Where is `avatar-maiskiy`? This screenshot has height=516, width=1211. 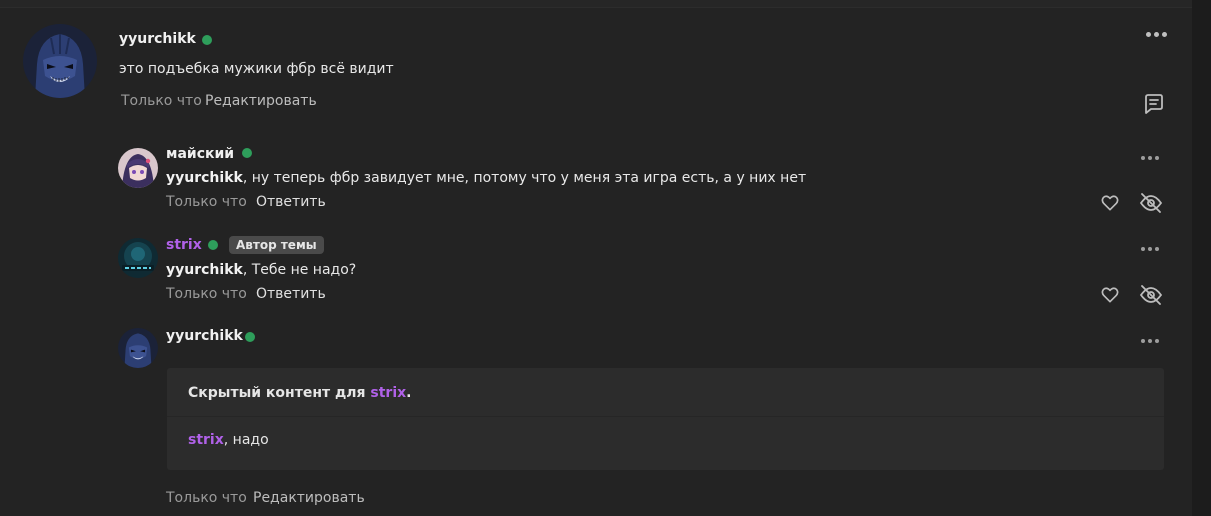 avatar-maiskiy is located at coordinates (138, 168).